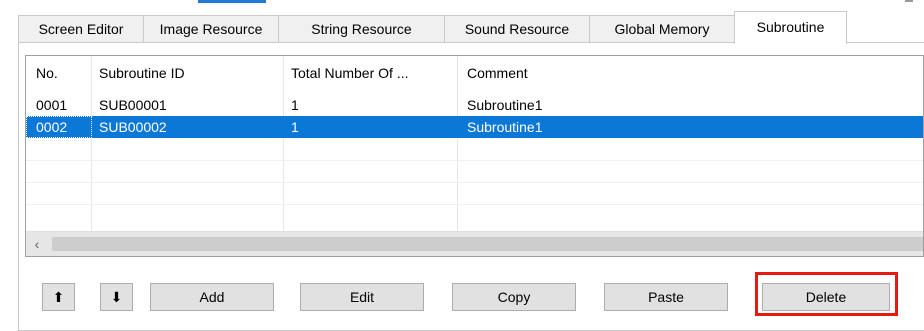  What do you see at coordinates (826, 294) in the screenshot?
I see `delete-highlight-box` at bounding box center [826, 294].